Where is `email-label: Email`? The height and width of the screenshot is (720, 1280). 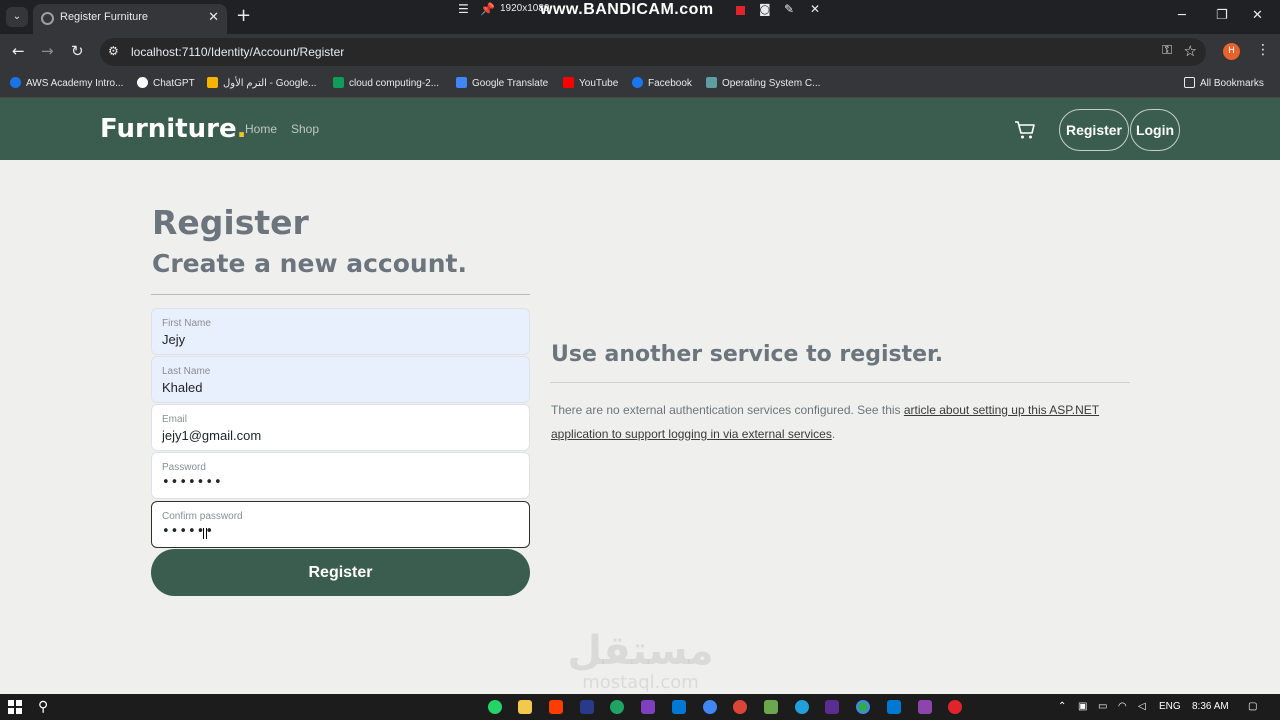
email-label: Email is located at coordinates (175, 419).